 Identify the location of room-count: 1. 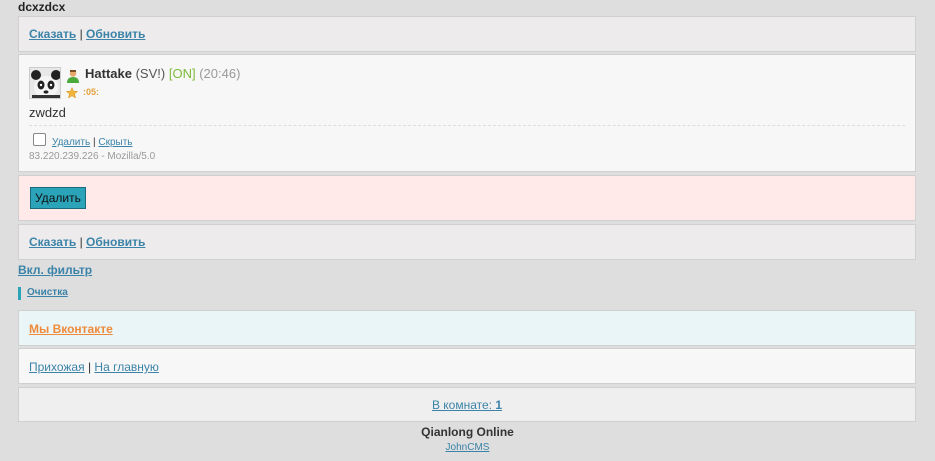
(499, 405).